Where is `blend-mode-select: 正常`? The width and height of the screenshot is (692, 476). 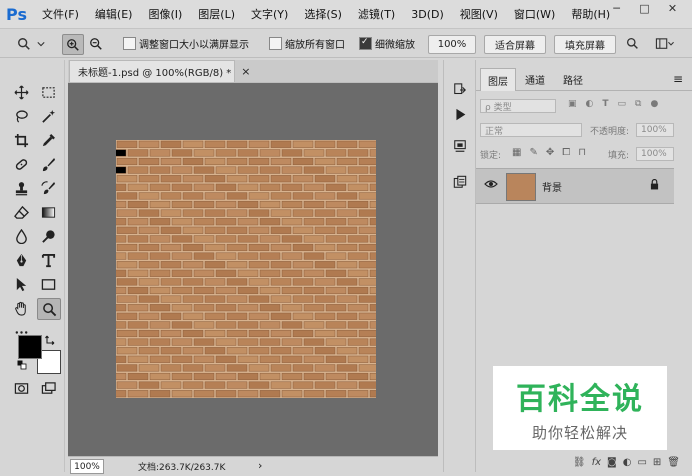 blend-mode-select: 正常 is located at coordinates (531, 130).